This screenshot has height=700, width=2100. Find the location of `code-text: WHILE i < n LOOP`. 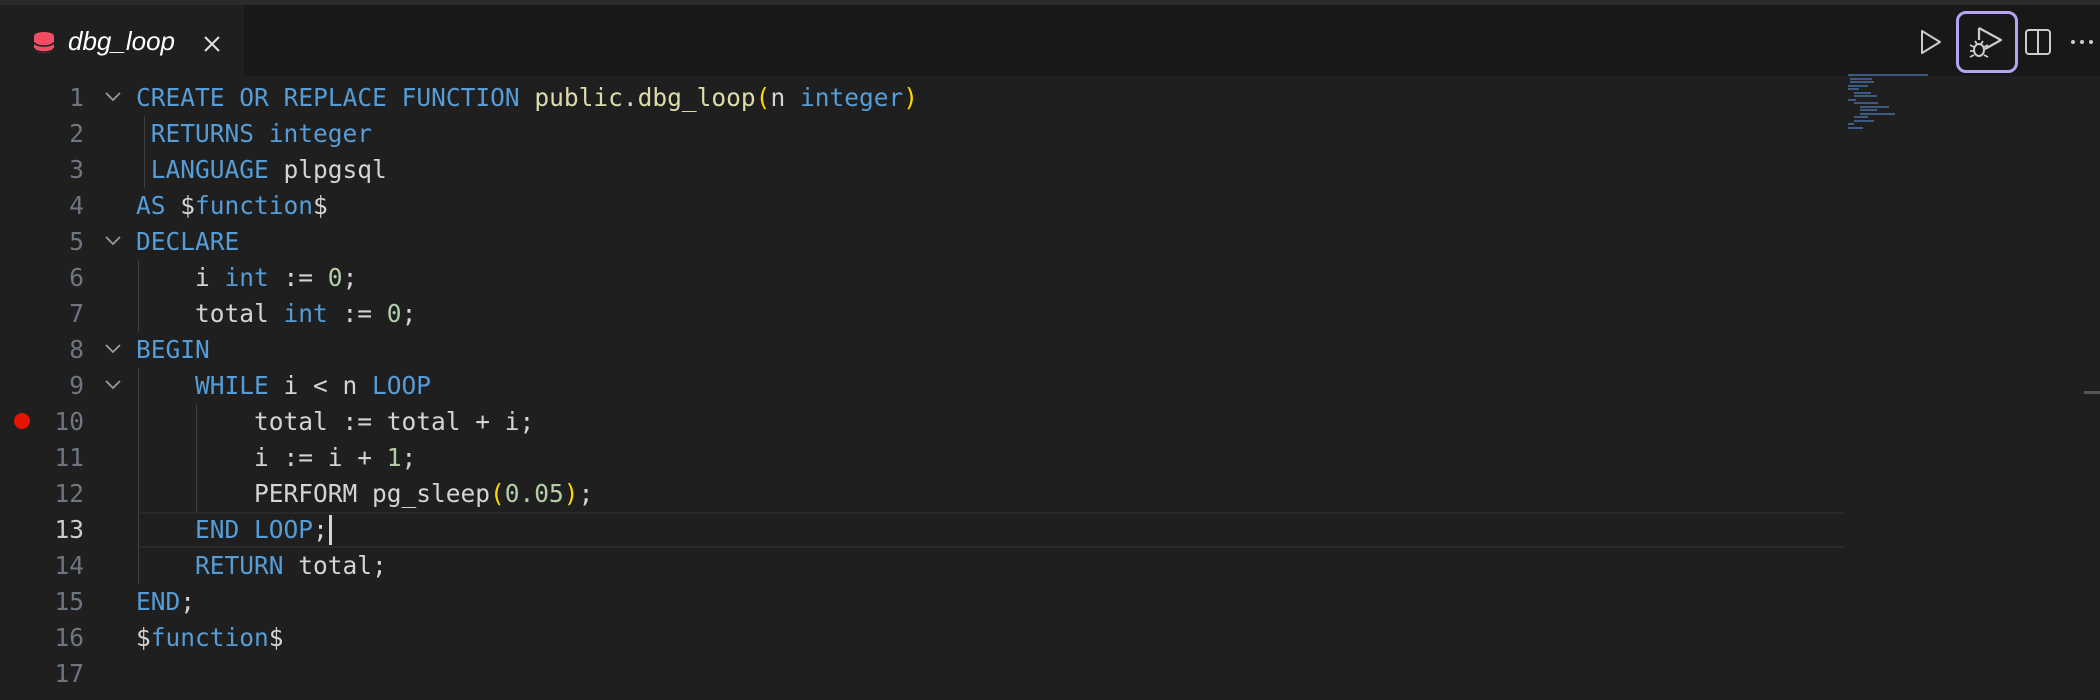

code-text: WHILE i < n LOOP is located at coordinates (313, 385).